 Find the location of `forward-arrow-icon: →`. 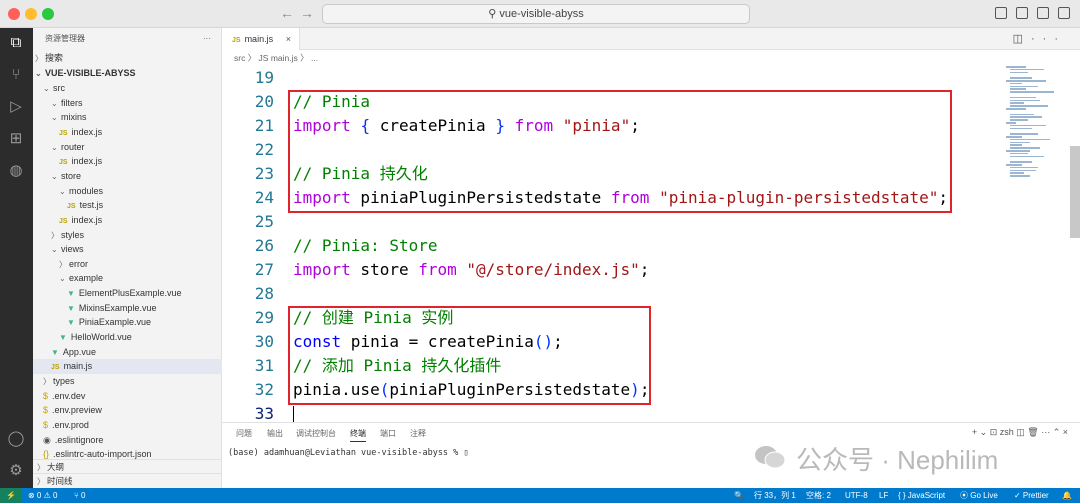

forward-arrow-icon: → is located at coordinates (307, 13).